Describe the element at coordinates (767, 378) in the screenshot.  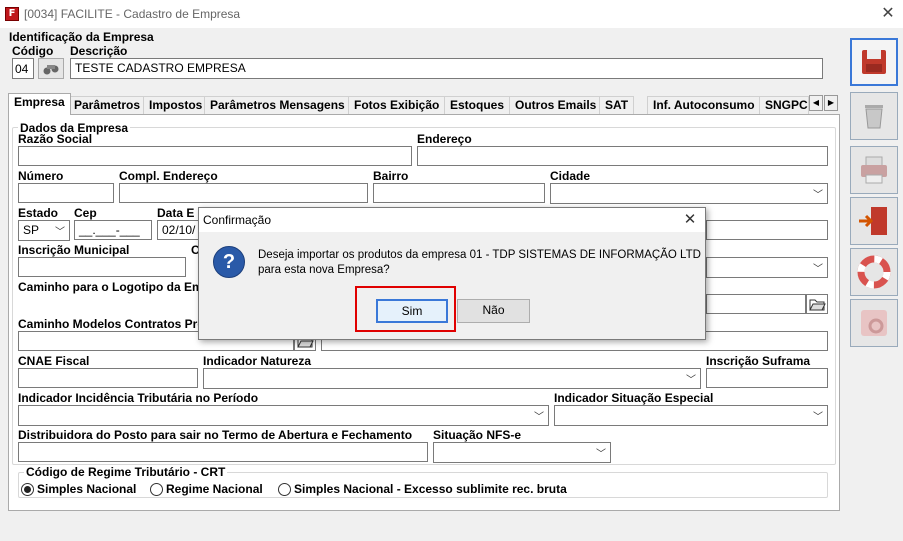
I see `inscricao-suframa-field` at that location.